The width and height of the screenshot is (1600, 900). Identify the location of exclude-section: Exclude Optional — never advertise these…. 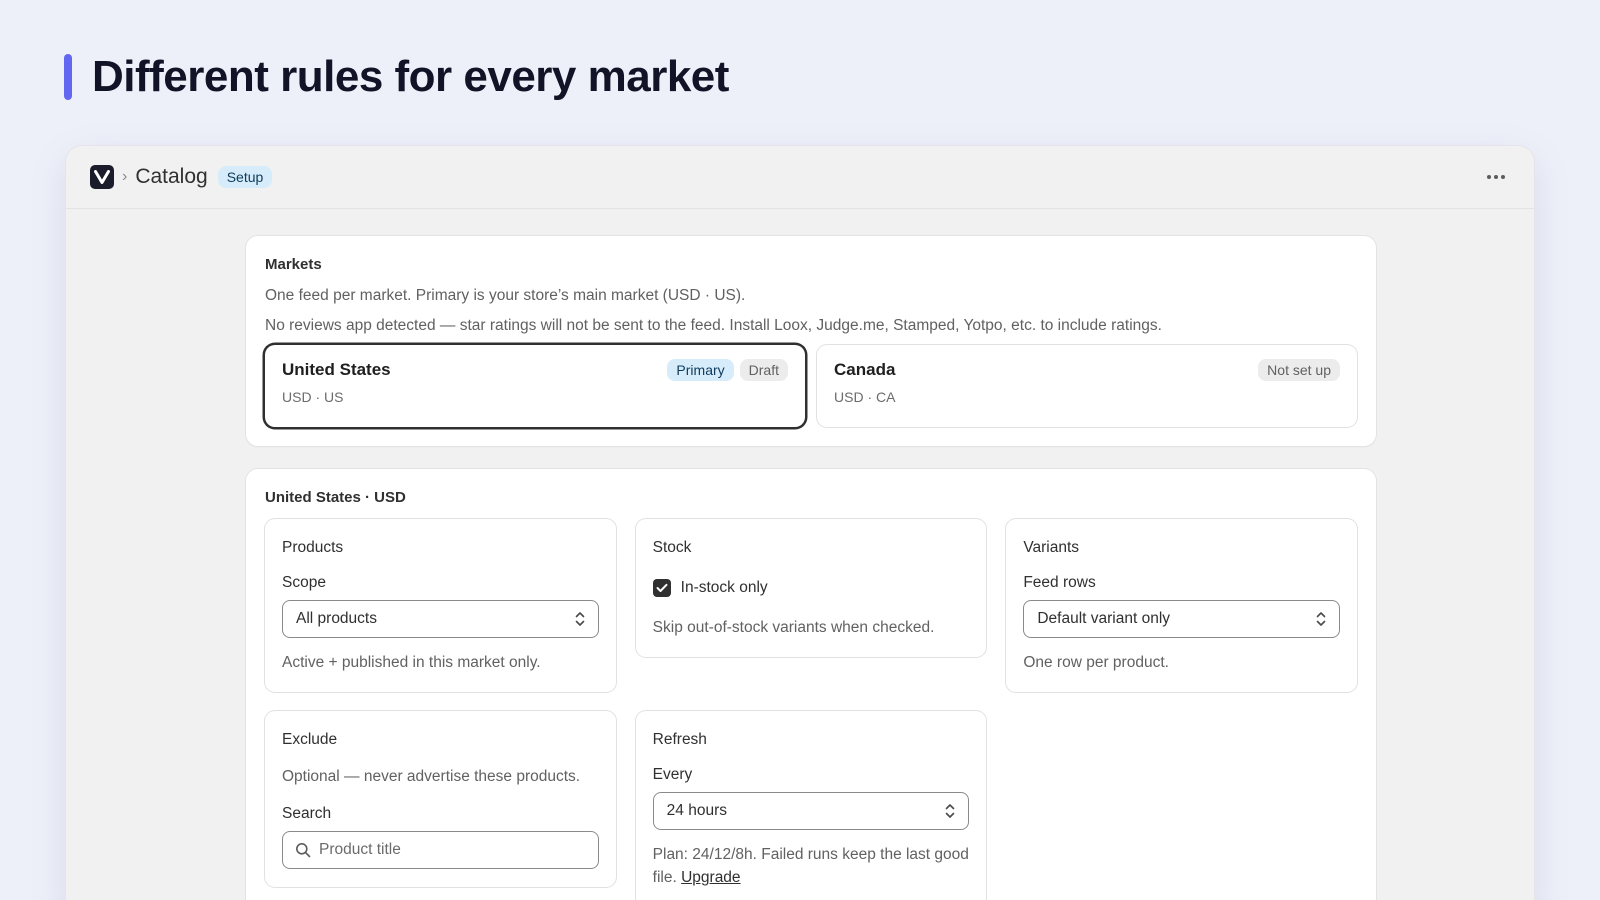
(440, 799).